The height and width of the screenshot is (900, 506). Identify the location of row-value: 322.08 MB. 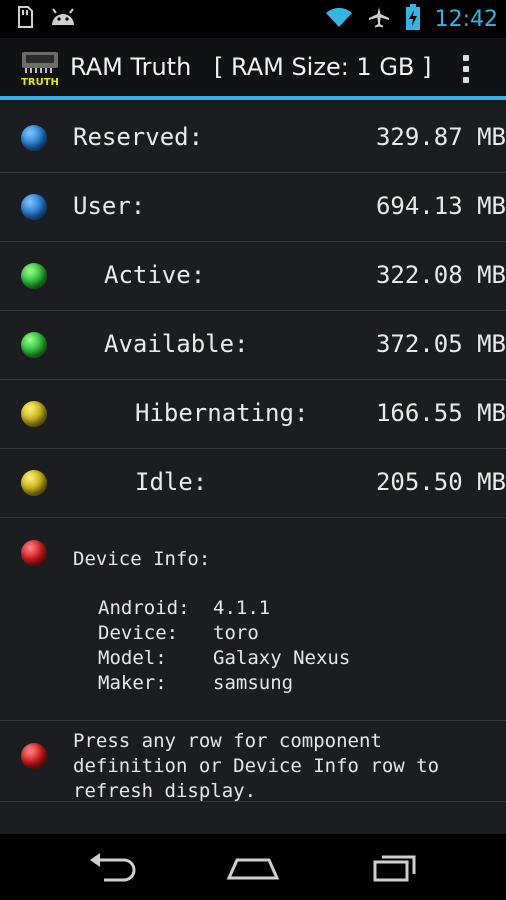
(440, 275).